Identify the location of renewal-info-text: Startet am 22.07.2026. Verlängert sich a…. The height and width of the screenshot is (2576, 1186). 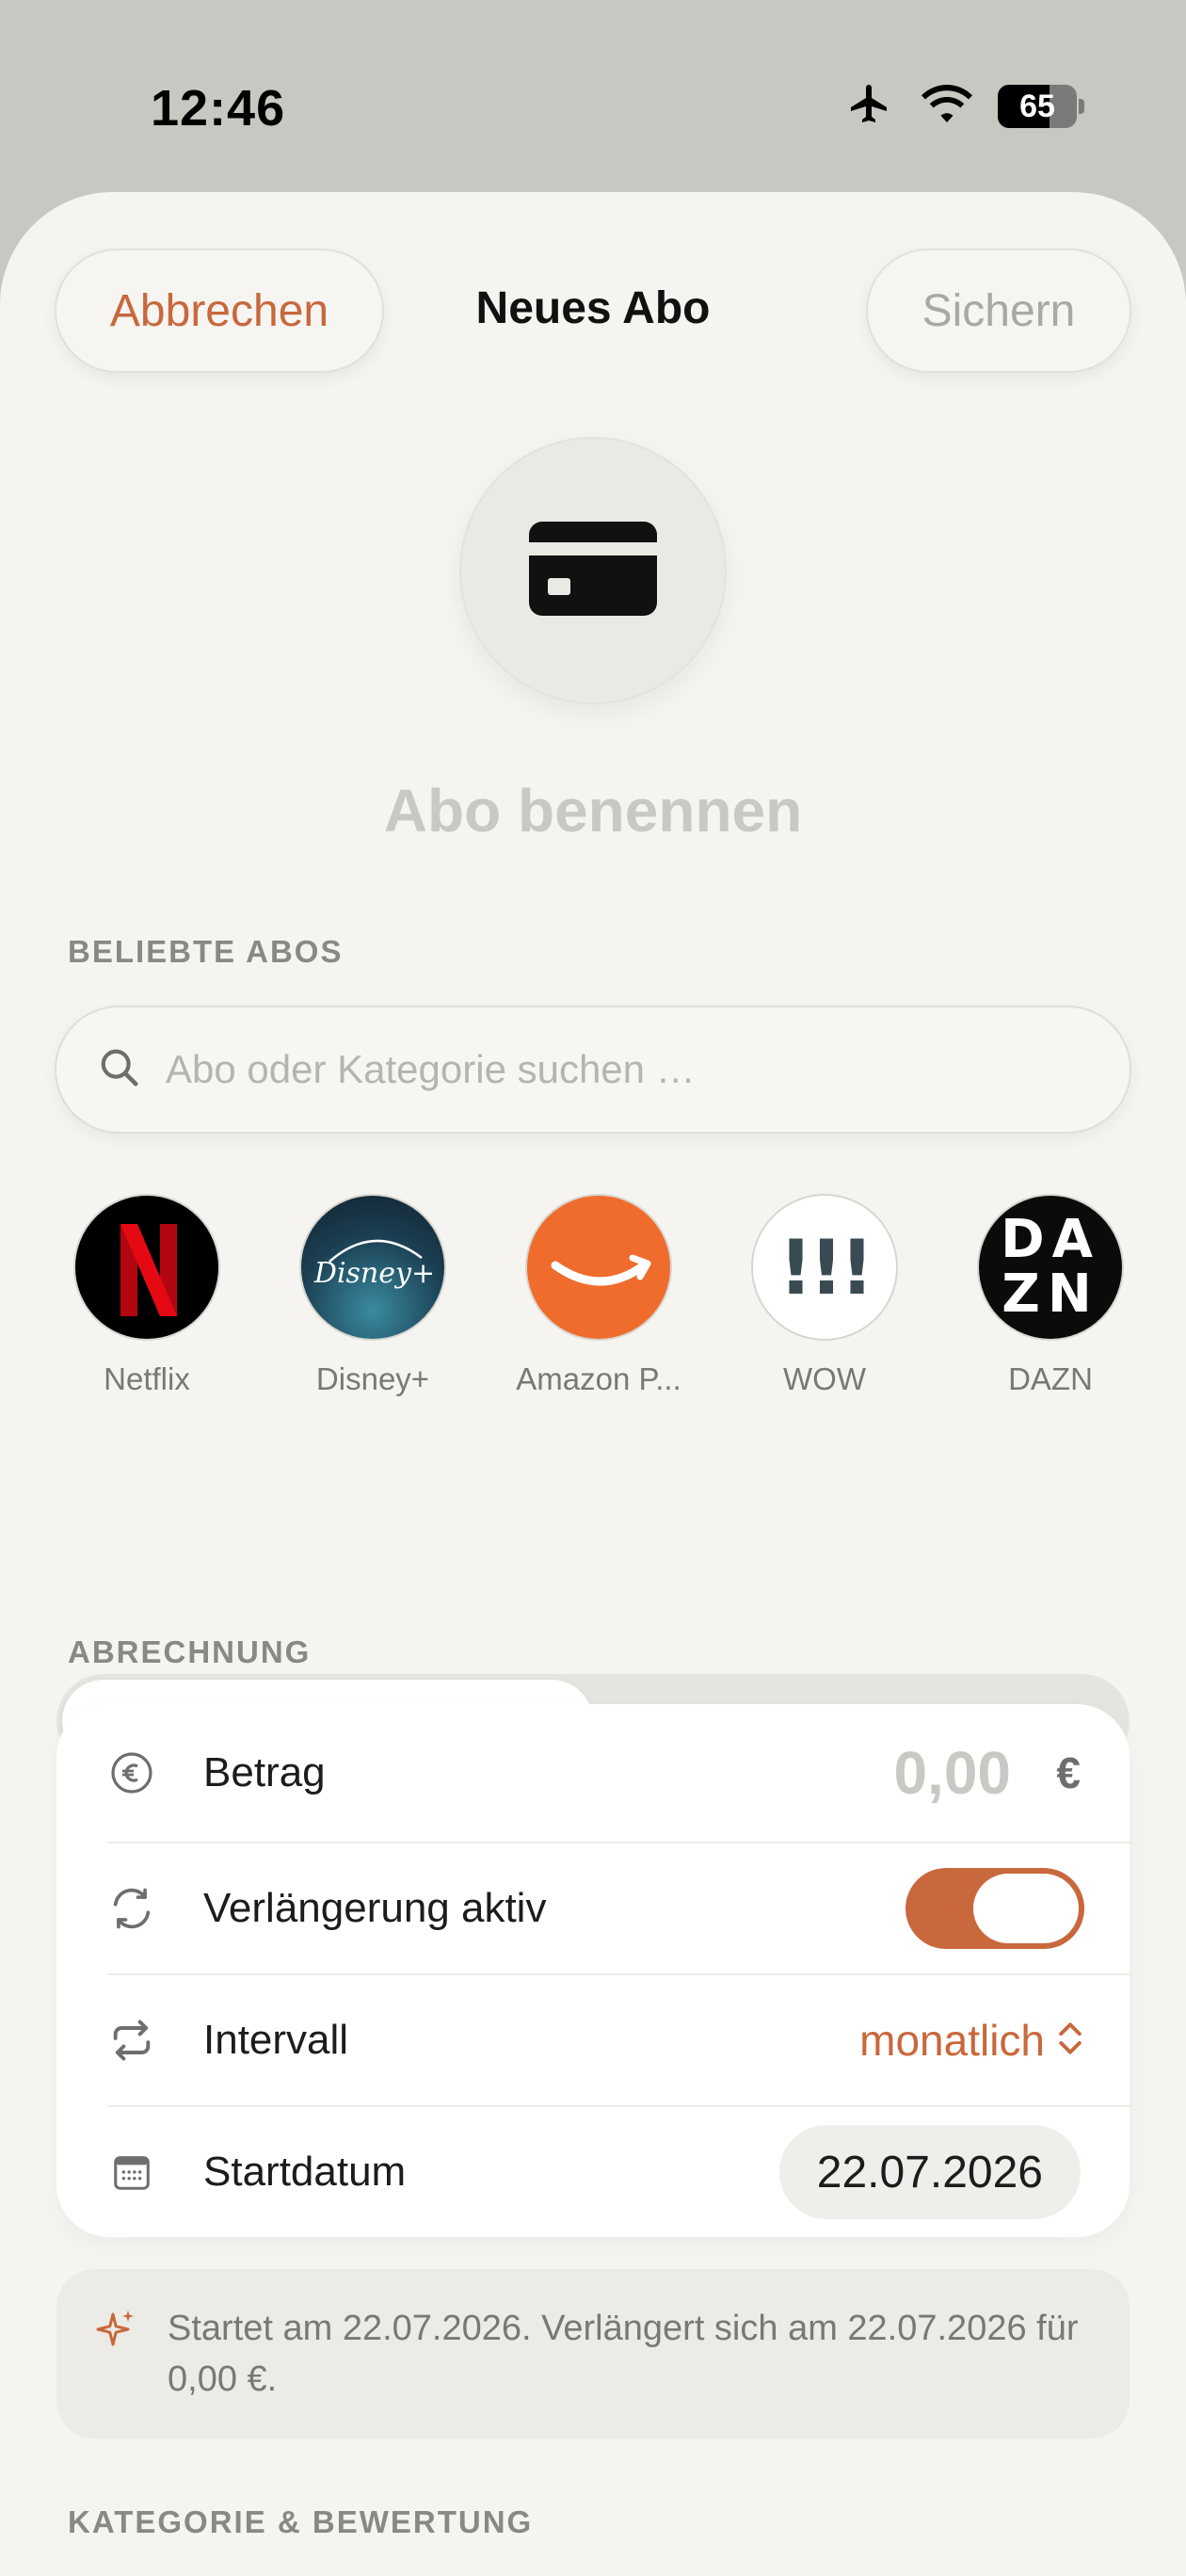
(623, 2354).